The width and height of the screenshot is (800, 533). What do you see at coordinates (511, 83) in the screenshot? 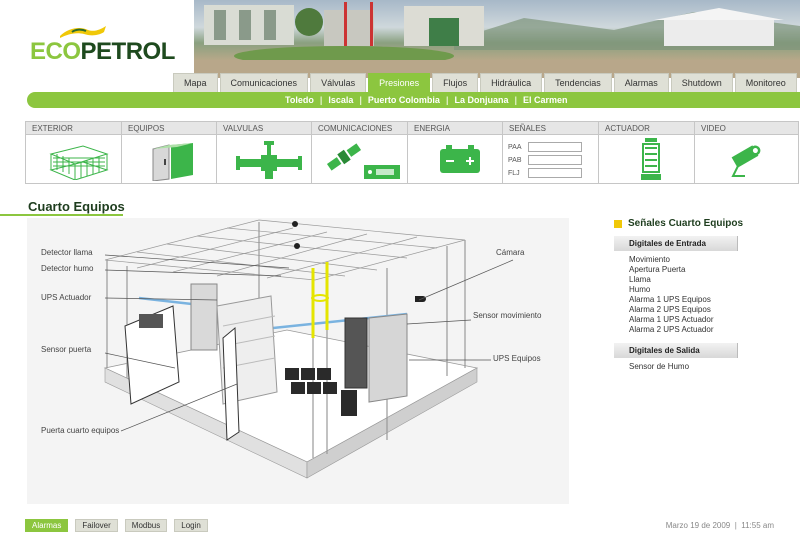
I see `tab-hidraulica: Hidráulica` at bounding box center [511, 83].